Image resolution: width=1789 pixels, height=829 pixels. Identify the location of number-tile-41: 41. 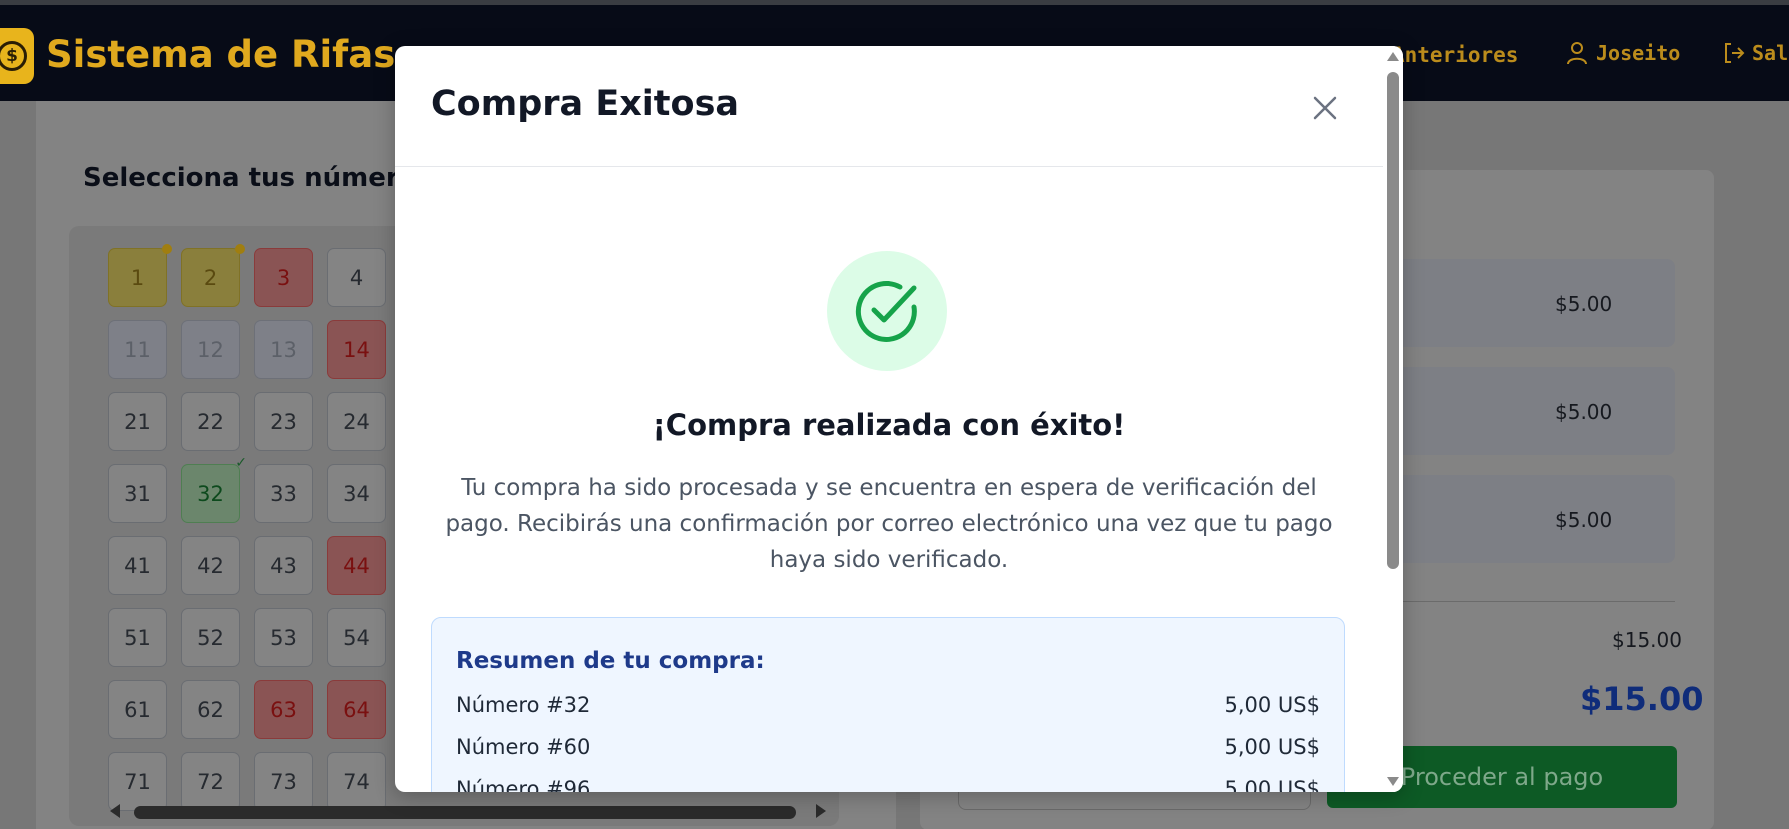
(137, 565).